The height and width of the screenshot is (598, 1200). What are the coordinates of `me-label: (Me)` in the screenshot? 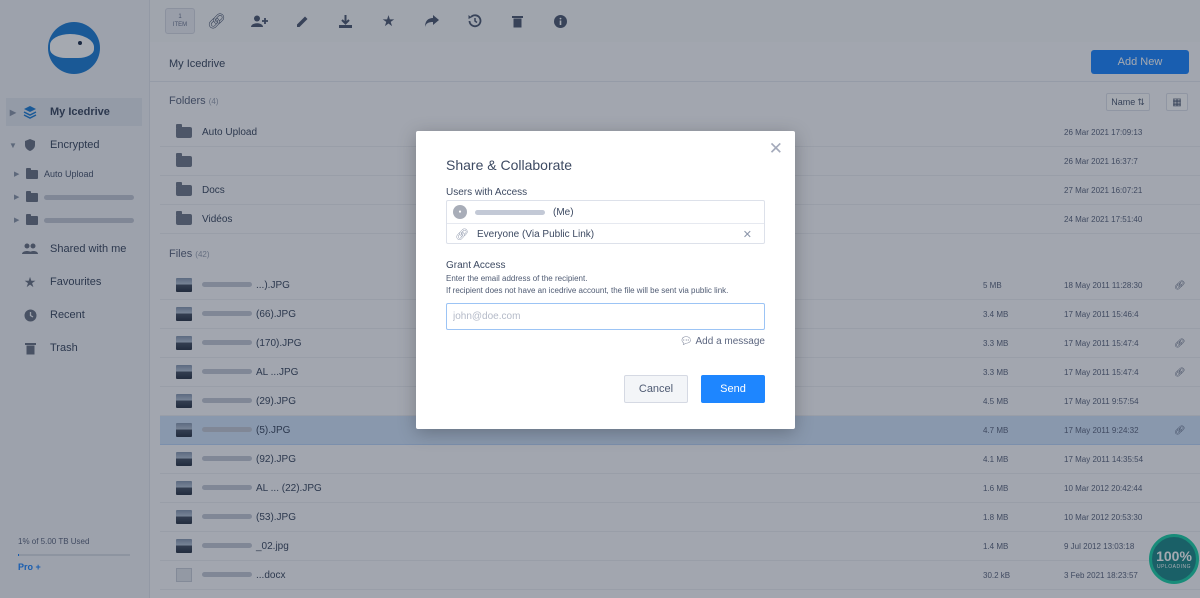 It's located at (563, 212).